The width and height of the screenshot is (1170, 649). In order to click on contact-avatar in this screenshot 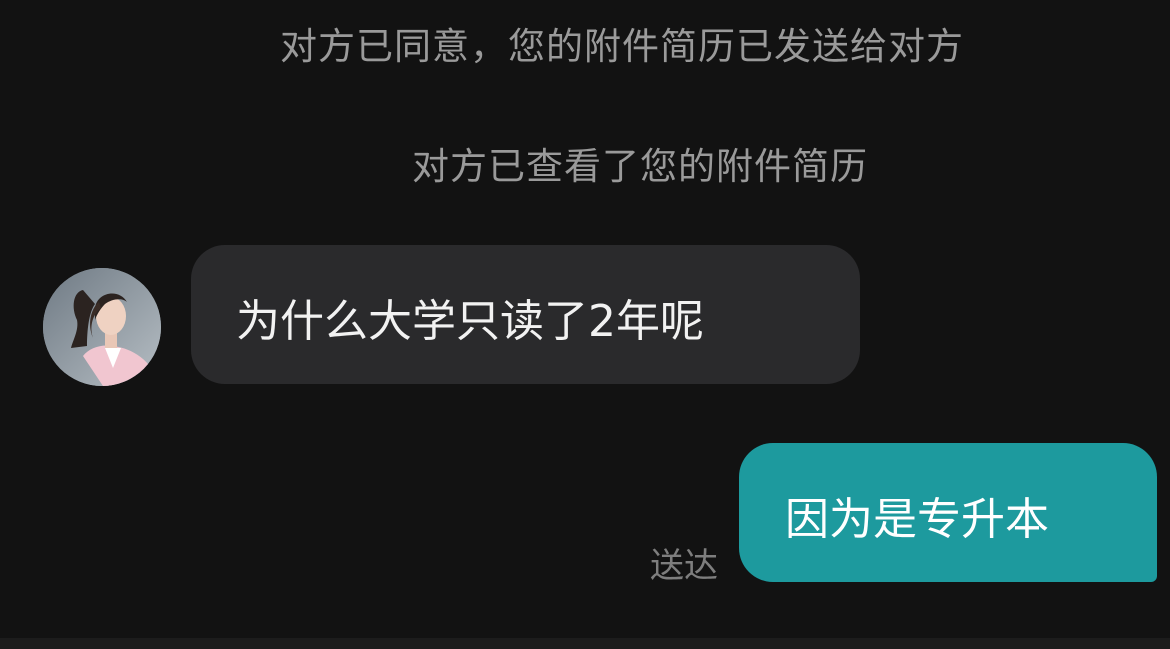, I will do `click(102, 327)`.